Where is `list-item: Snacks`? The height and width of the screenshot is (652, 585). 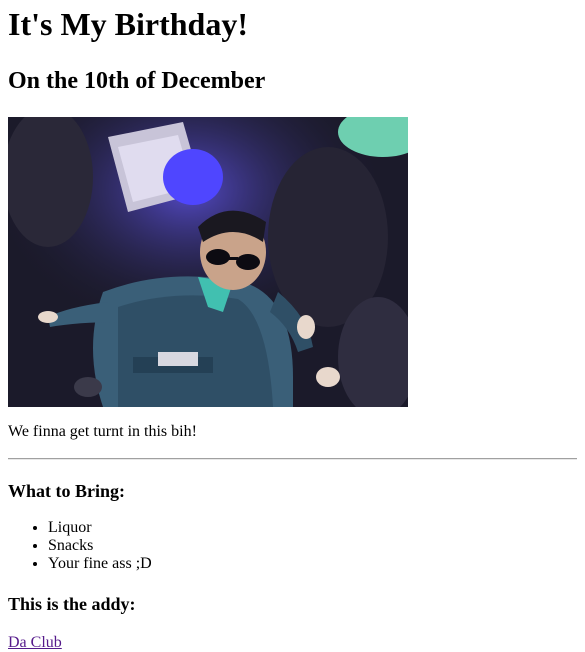
list-item: Snacks is located at coordinates (312, 546).